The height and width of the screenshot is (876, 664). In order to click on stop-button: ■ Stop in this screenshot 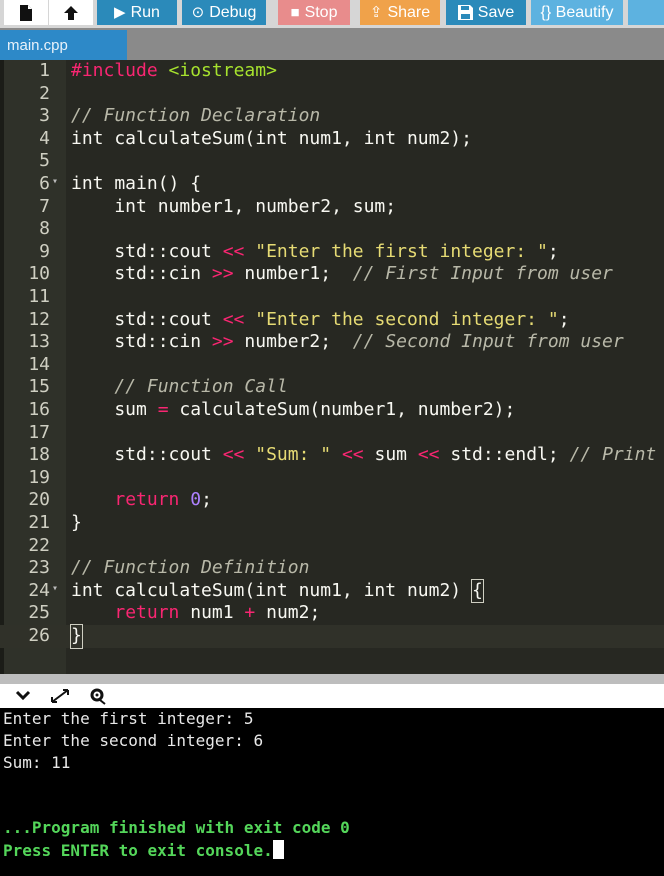, I will do `click(314, 12)`.